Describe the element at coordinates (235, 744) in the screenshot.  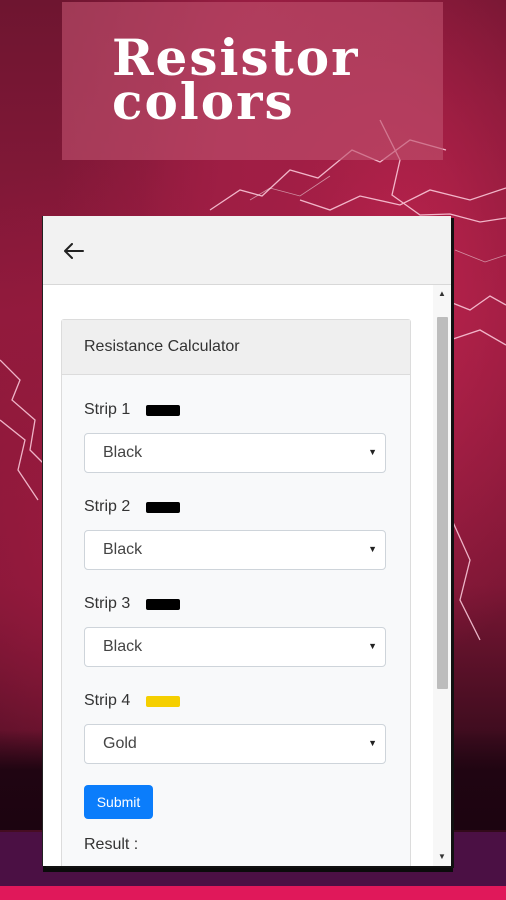
I see `strip-4-select: Gold ▼` at that location.